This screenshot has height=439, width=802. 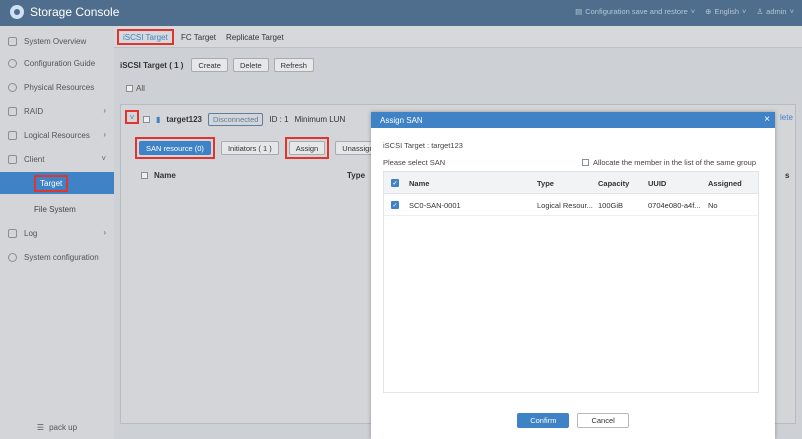 I want to click on grid-icon, so click(x=12, y=41).